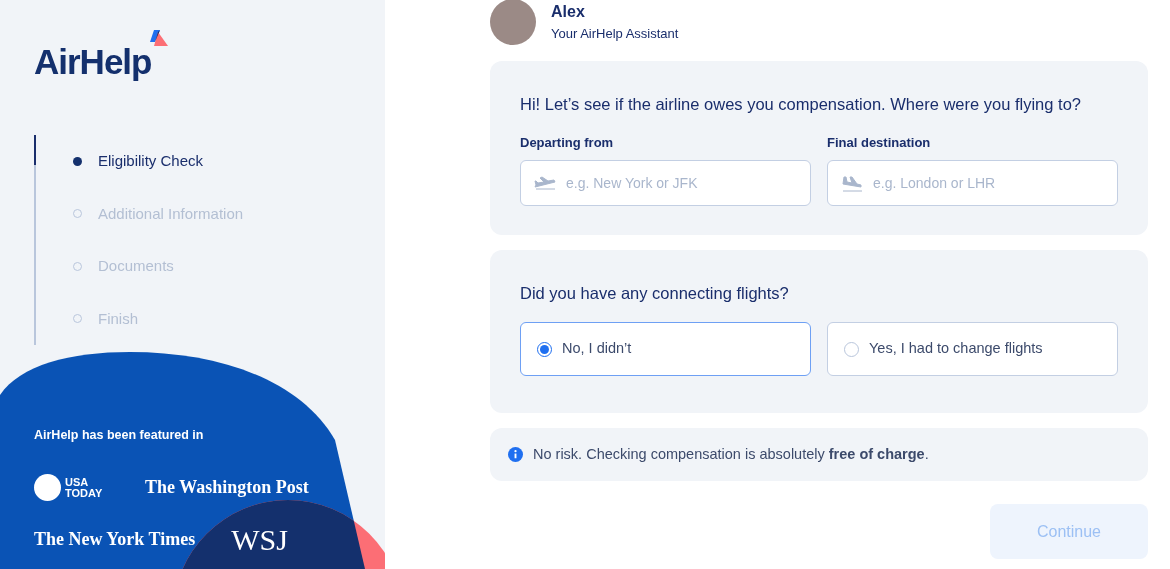 Image resolution: width=1170 pixels, height=569 pixels. I want to click on avatar, so click(513, 22).